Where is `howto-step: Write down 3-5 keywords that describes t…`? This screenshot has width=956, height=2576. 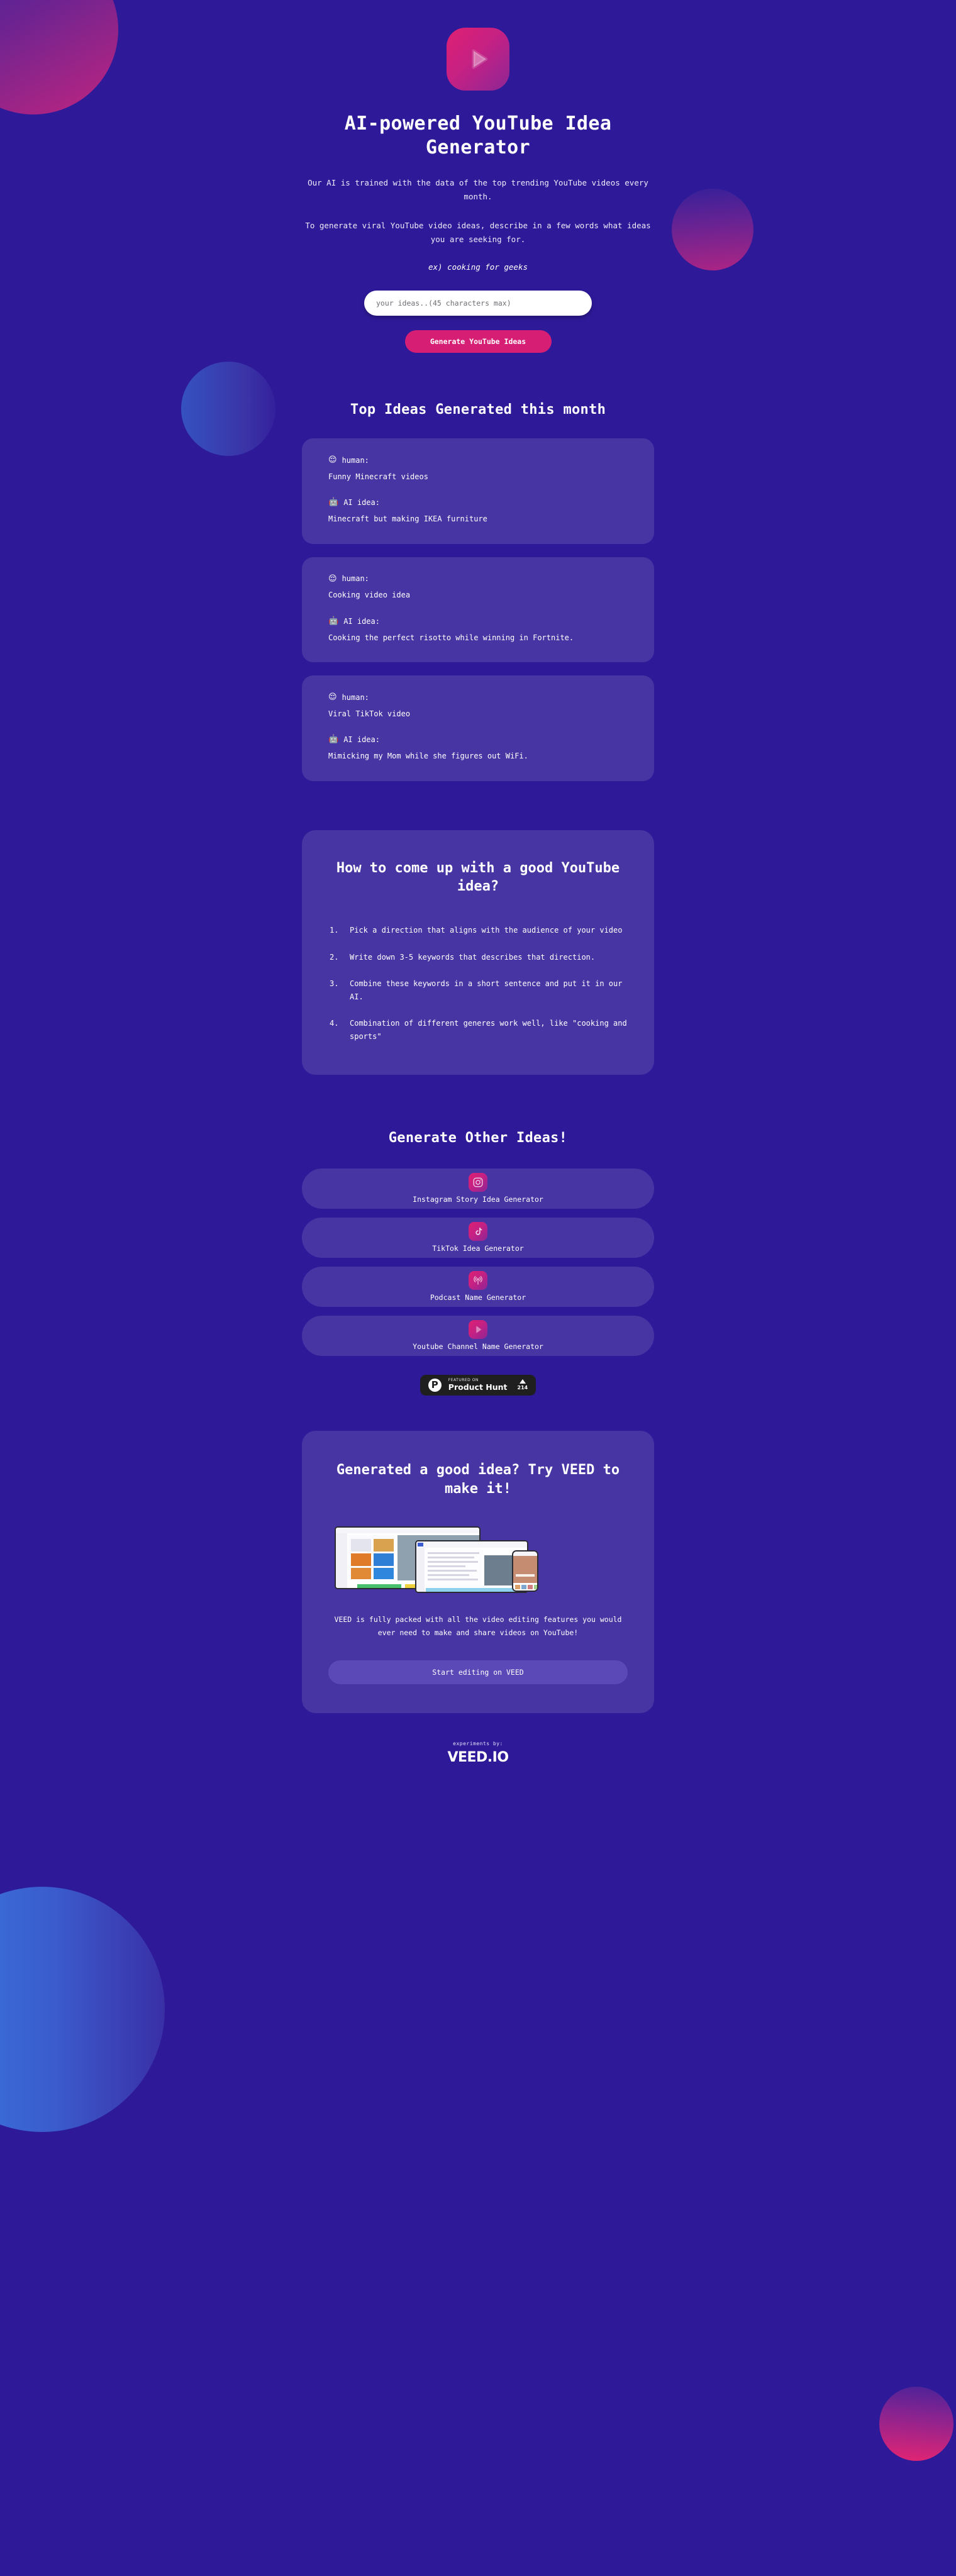
howto-step: Write down 3-5 keywords that describes t… is located at coordinates (463, 957).